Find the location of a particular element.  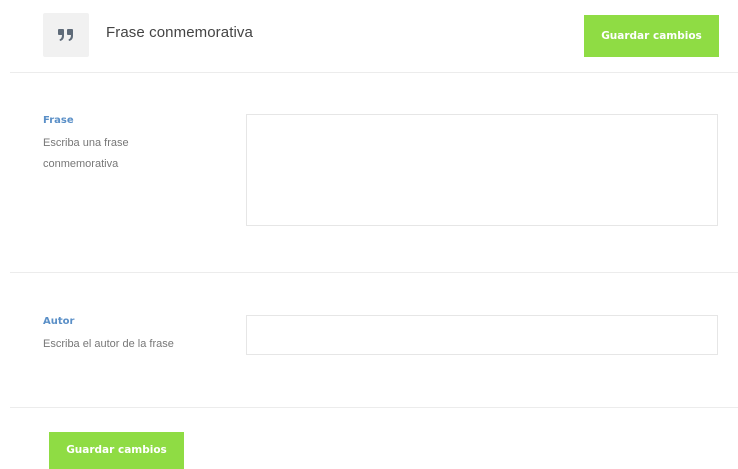

autor-label: Autor is located at coordinates (59, 321).